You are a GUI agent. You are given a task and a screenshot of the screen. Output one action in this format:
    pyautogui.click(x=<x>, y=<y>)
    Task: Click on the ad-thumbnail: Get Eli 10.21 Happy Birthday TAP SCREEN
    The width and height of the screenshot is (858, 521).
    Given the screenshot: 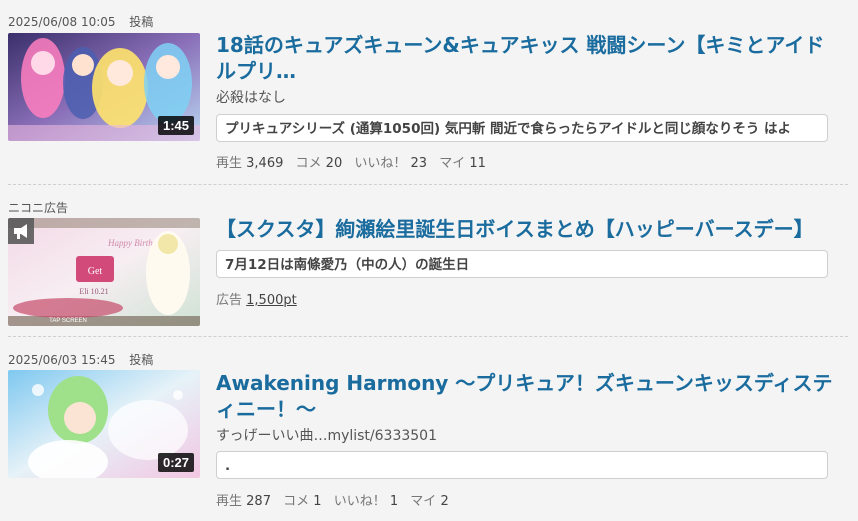 What is the action you would take?
    pyautogui.click(x=104, y=272)
    